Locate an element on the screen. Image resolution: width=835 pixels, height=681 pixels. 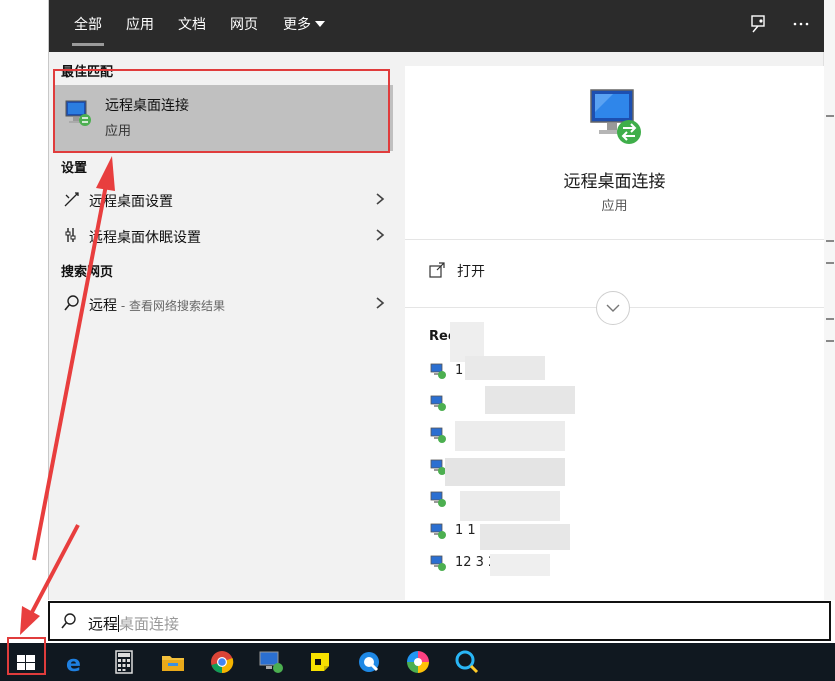
more-options-icon is located at coordinates (801, 26).